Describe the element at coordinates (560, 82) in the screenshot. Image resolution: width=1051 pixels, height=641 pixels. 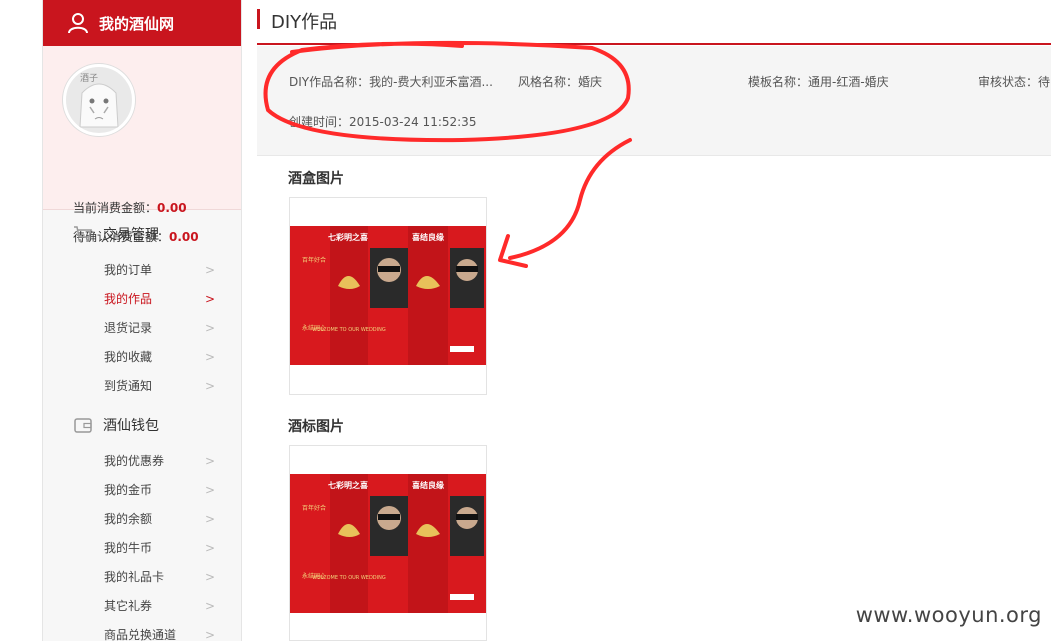
I see `style-name: 风格名称：婚庆` at that location.